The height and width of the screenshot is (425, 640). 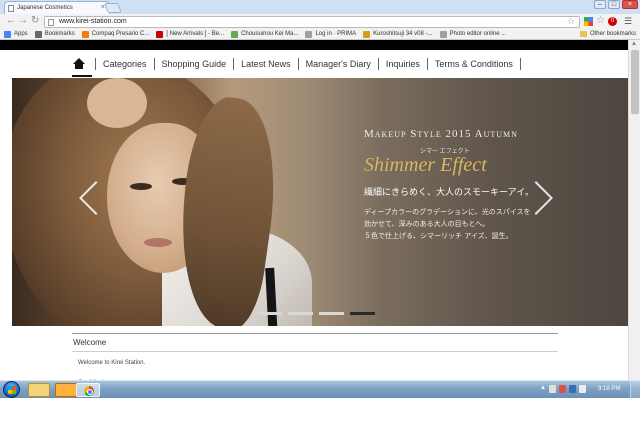 I want to click on hero-body-line: ディープカラーのグラデーションに、光のスパイスを, so click(x=447, y=212).